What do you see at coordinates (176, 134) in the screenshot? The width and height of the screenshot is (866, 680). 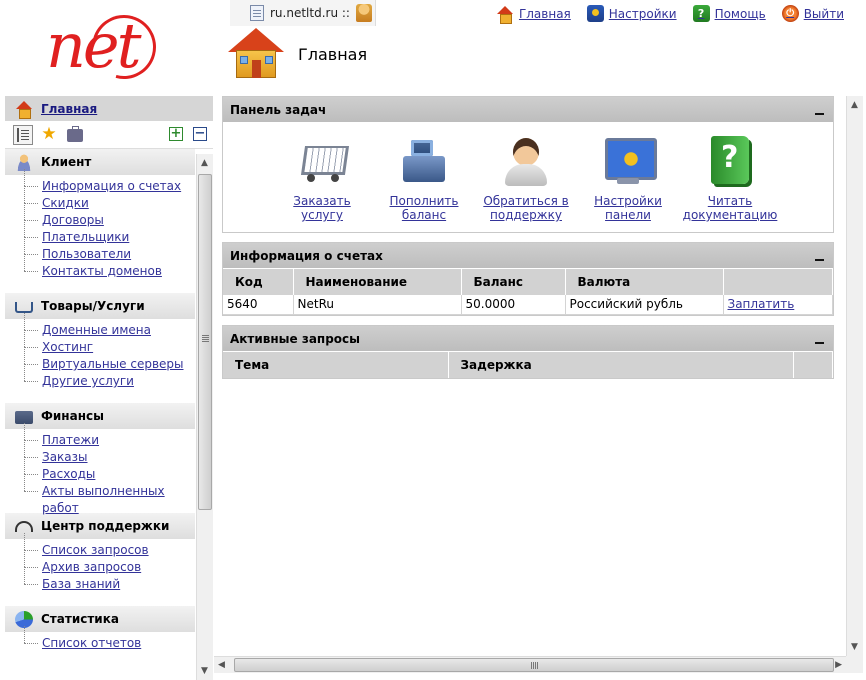 I see `expand-all-button: +` at bounding box center [176, 134].